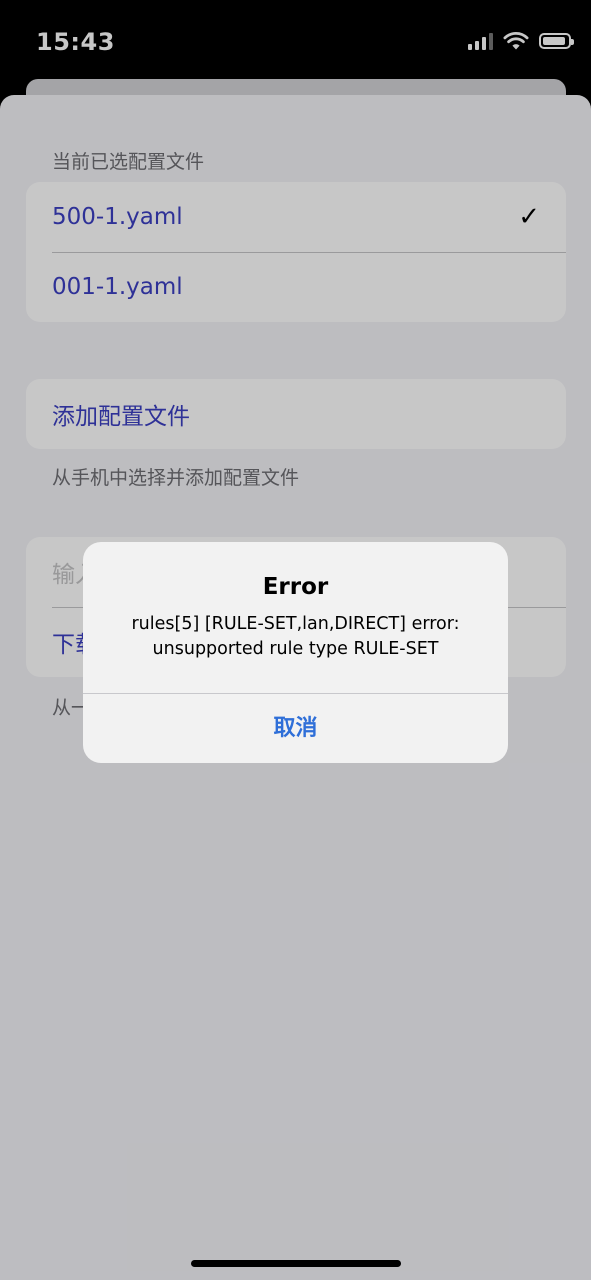 This screenshot has height=1280, width=591. Describe the element at coordinates (296, 1263) in the screenshot. I see `home-indicator` at that location.